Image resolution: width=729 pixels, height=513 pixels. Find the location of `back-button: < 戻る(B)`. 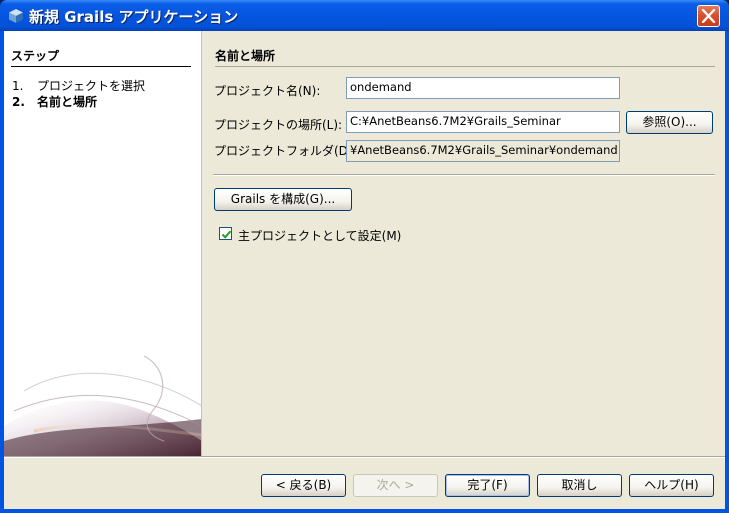

back-button: < 戻る(B) is located at coordinates (303, 485).